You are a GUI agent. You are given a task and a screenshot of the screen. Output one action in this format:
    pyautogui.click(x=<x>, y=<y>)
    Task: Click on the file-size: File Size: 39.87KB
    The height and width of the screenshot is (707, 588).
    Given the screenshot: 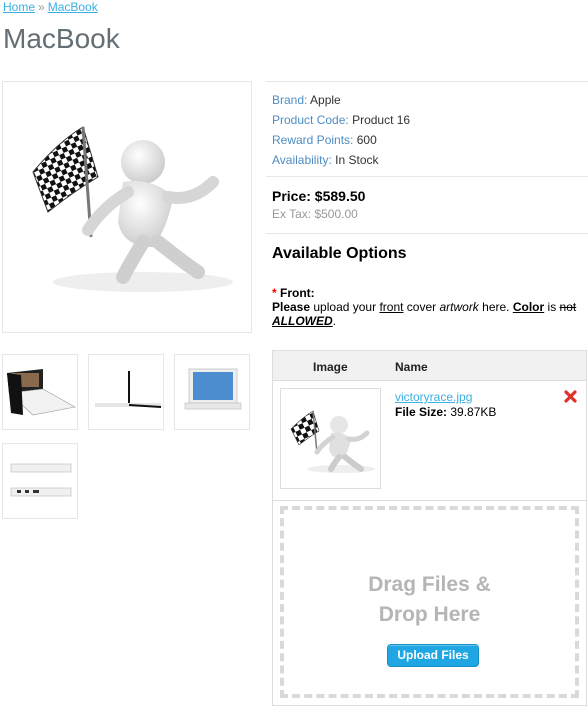 What is the action you would take?
    pyautogui.click(x=445, y=412)
    